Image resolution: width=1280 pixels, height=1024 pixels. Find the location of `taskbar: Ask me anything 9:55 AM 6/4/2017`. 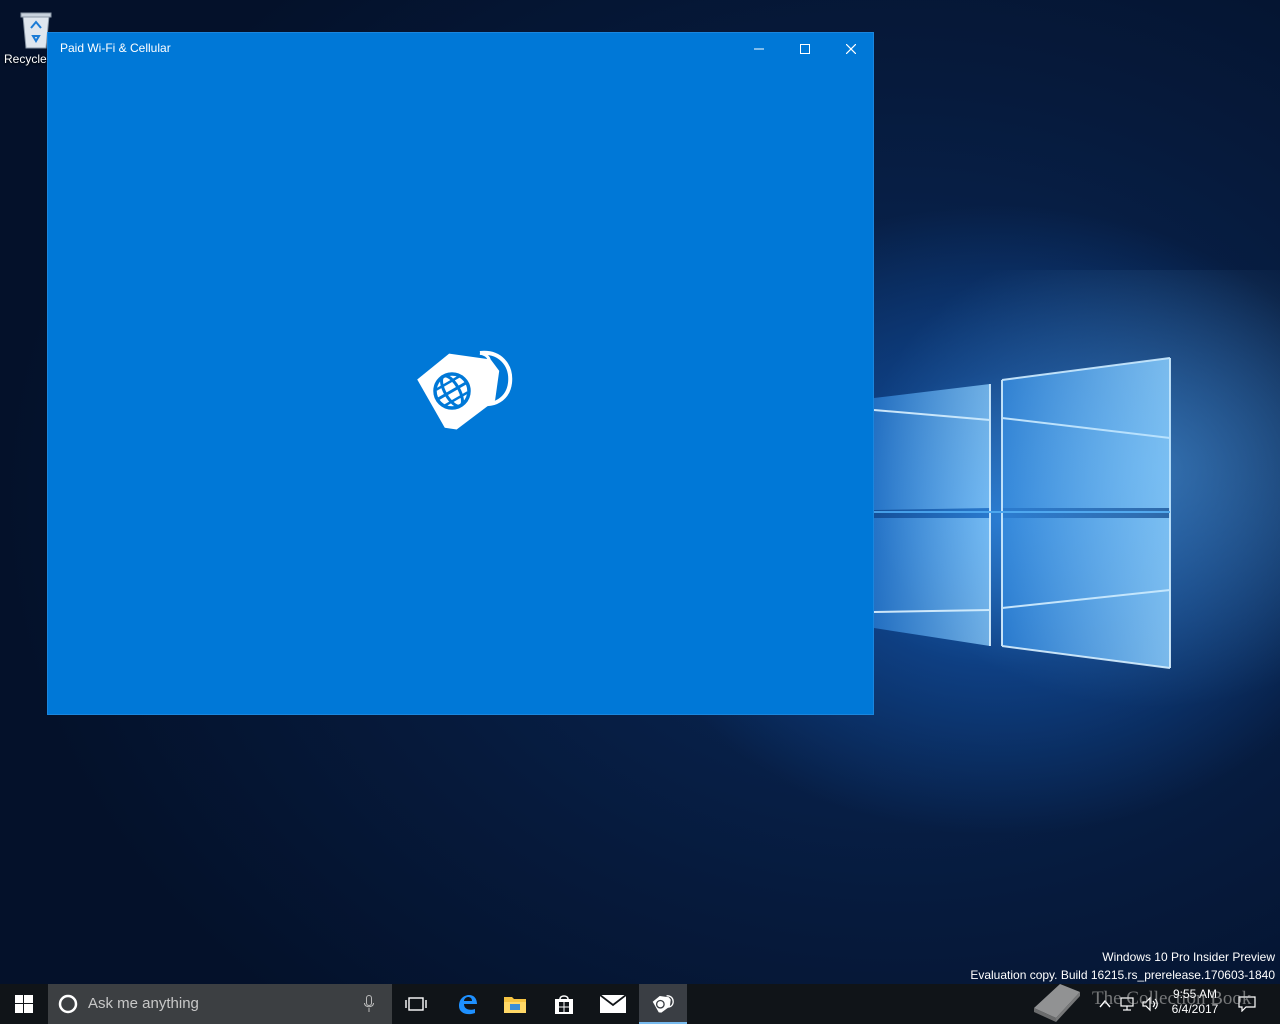

taskbar: Ask me anything 9:55 AM 6/4/2017 is located at coordinates (640, 1004).